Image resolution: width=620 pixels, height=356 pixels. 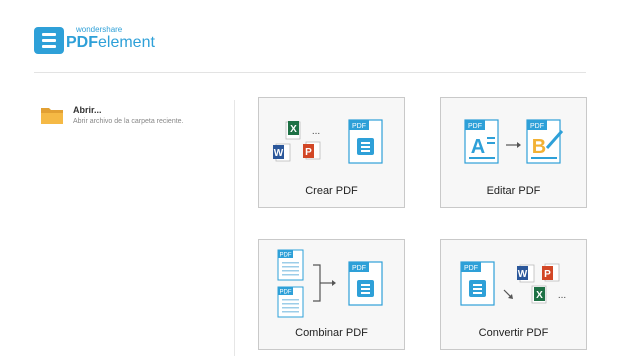 I want to click on combine-pdf-label: Combinar PDF, so click(x=331, y=333).